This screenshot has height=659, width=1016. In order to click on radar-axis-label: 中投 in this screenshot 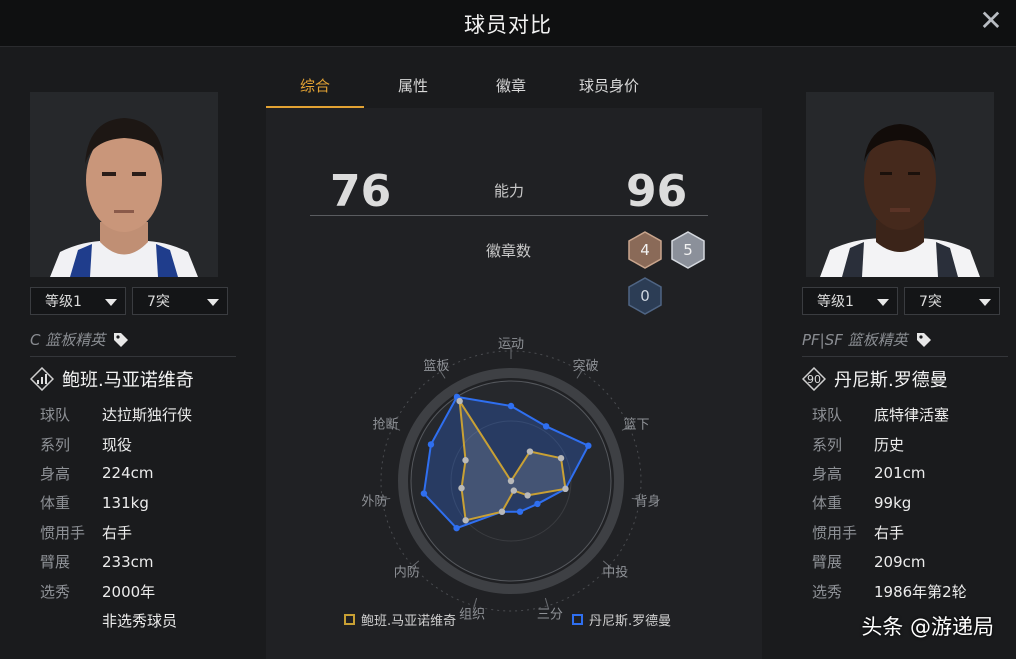, I will do `click(615, 572)`.